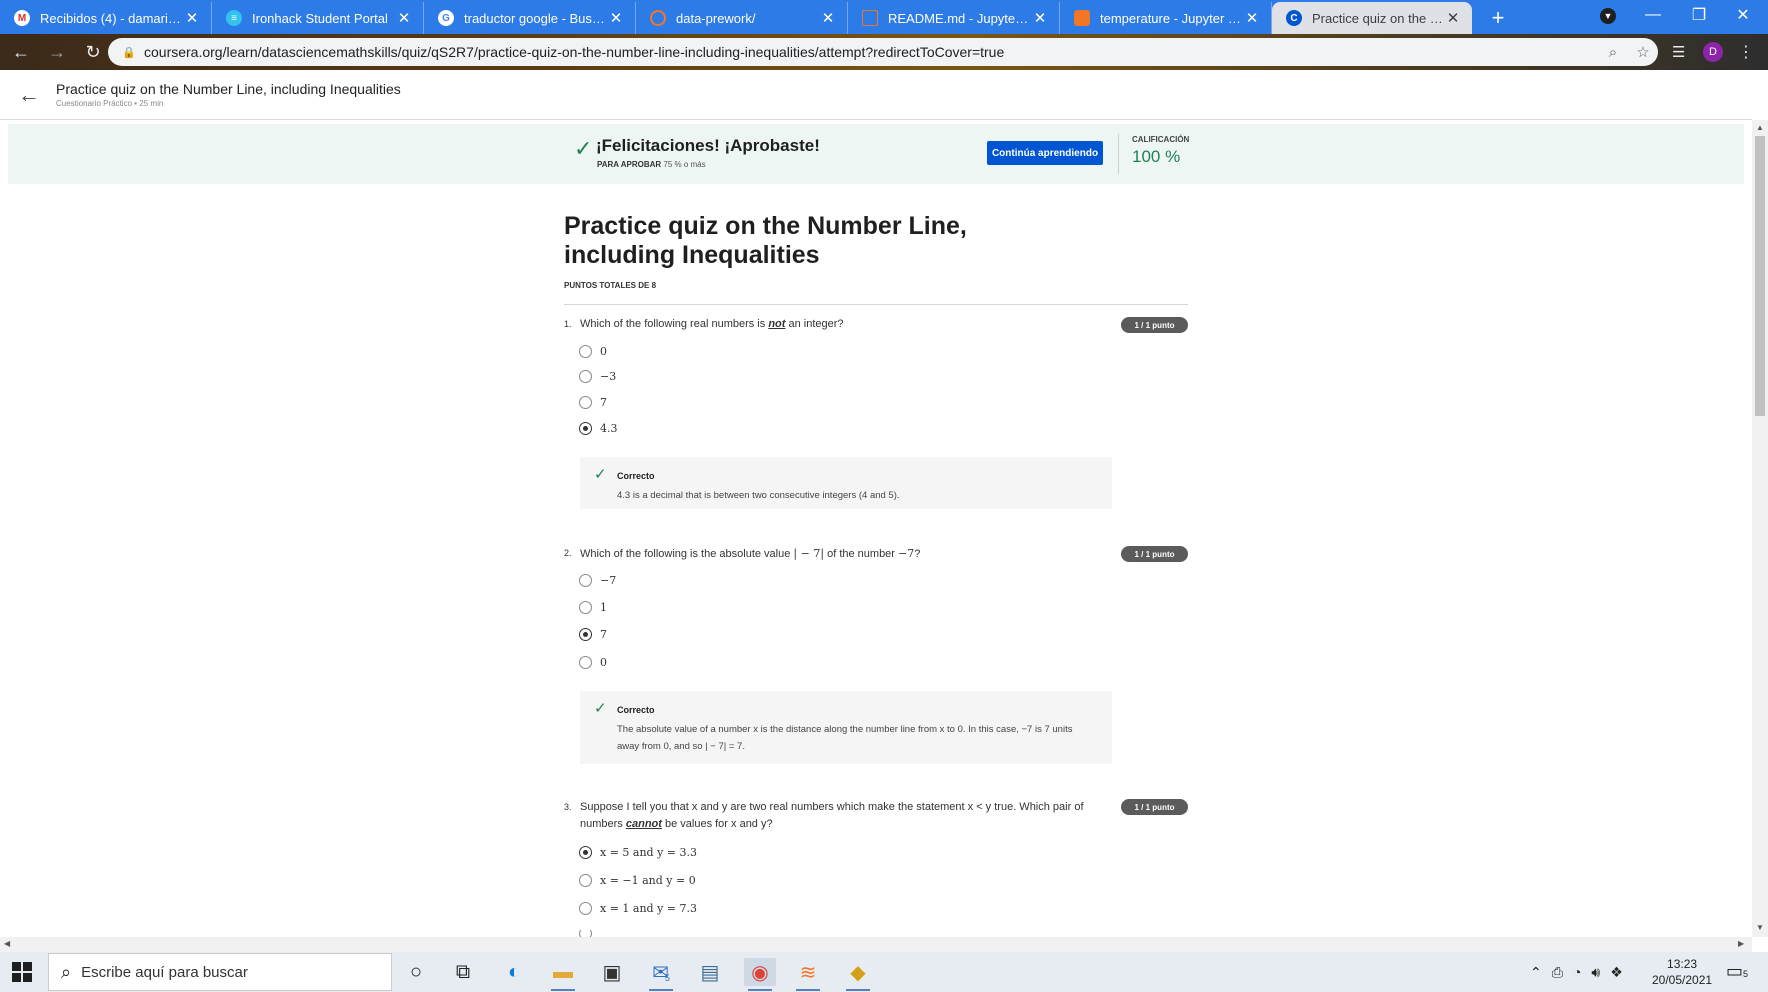  What do you see at coordinates (446, 18) in the screenshot?
I see `google-icon: G` at bounding box center [446, 18].